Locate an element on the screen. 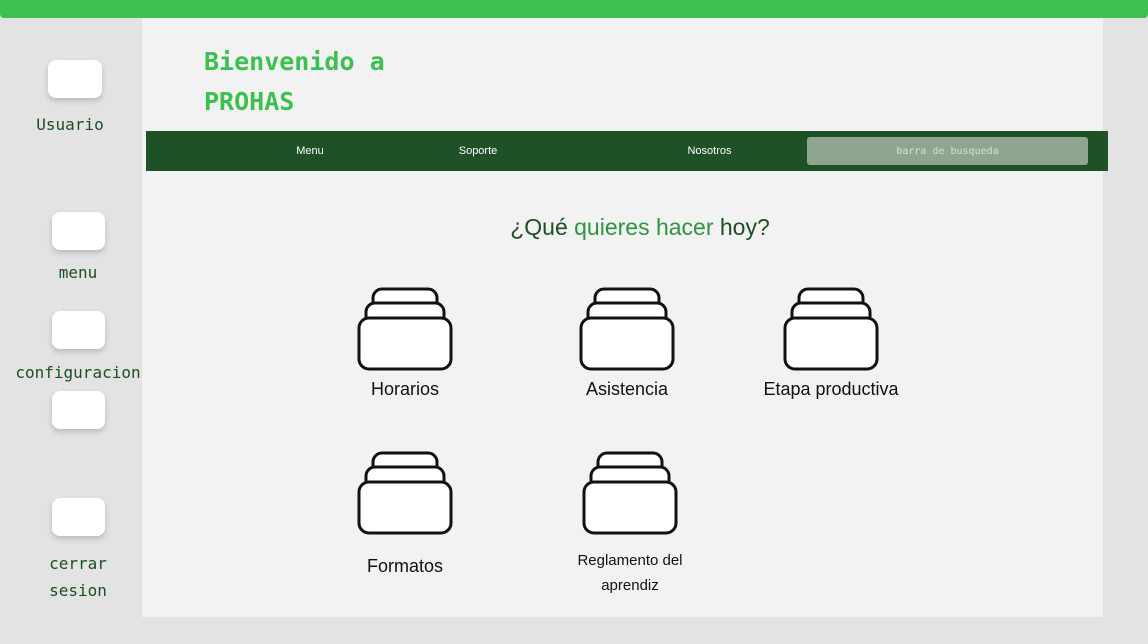 Image resolution: width=1148 pixels, height=644 pixels. option-reglamento: Reglamento del aprendiz is located at coordinates (630, 526).